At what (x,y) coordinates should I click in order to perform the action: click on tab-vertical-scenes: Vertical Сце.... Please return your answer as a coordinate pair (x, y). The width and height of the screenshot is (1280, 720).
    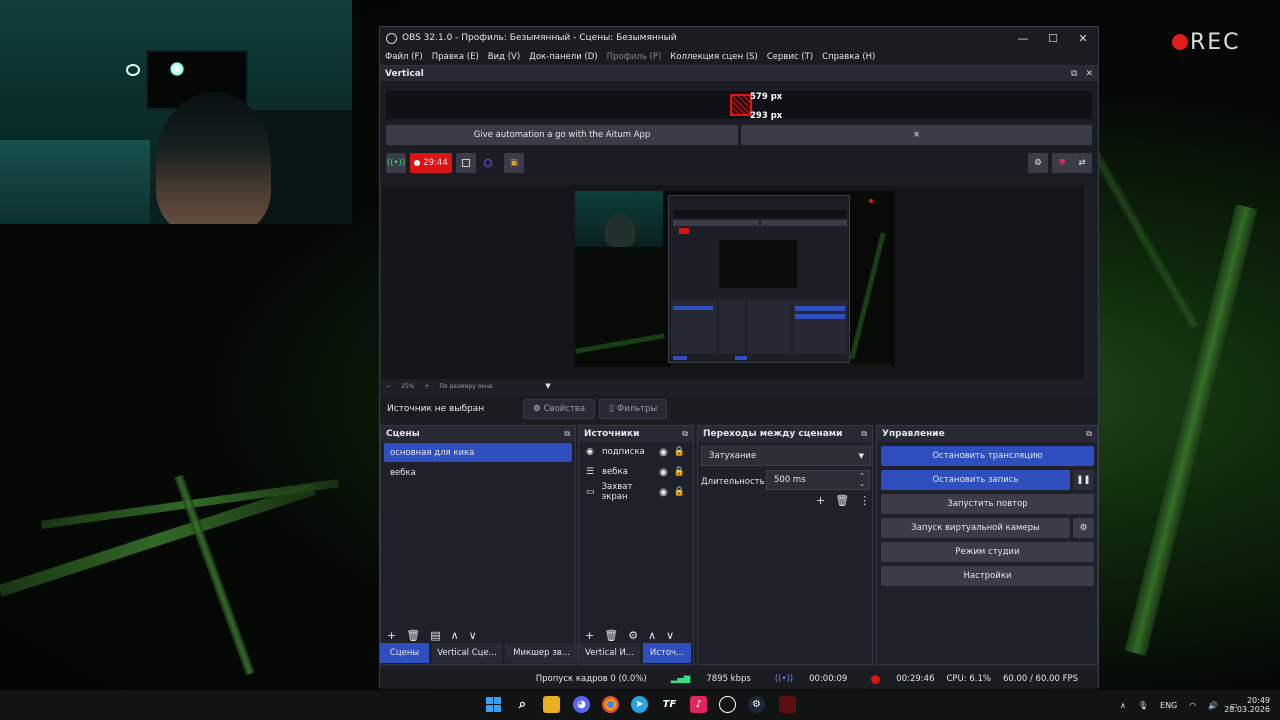
    Looking at the image, I should click on (467, 653).